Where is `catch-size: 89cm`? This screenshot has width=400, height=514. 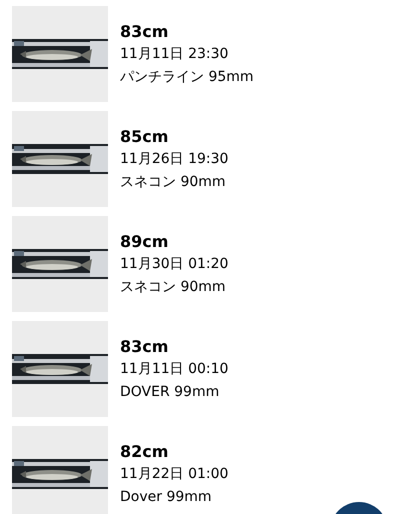
catch-size: 89cm is located at coordinates (145, 241).